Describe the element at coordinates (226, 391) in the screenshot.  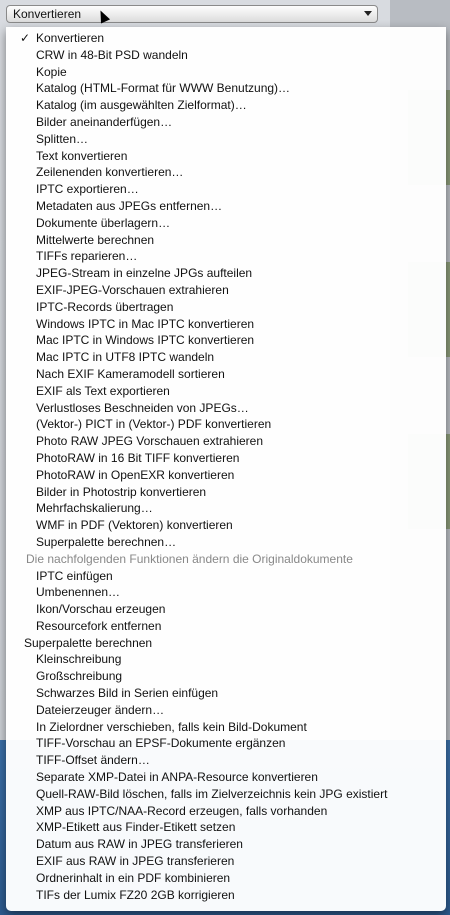
I see `menu-item: EXIF als Text exportieren` at that location.